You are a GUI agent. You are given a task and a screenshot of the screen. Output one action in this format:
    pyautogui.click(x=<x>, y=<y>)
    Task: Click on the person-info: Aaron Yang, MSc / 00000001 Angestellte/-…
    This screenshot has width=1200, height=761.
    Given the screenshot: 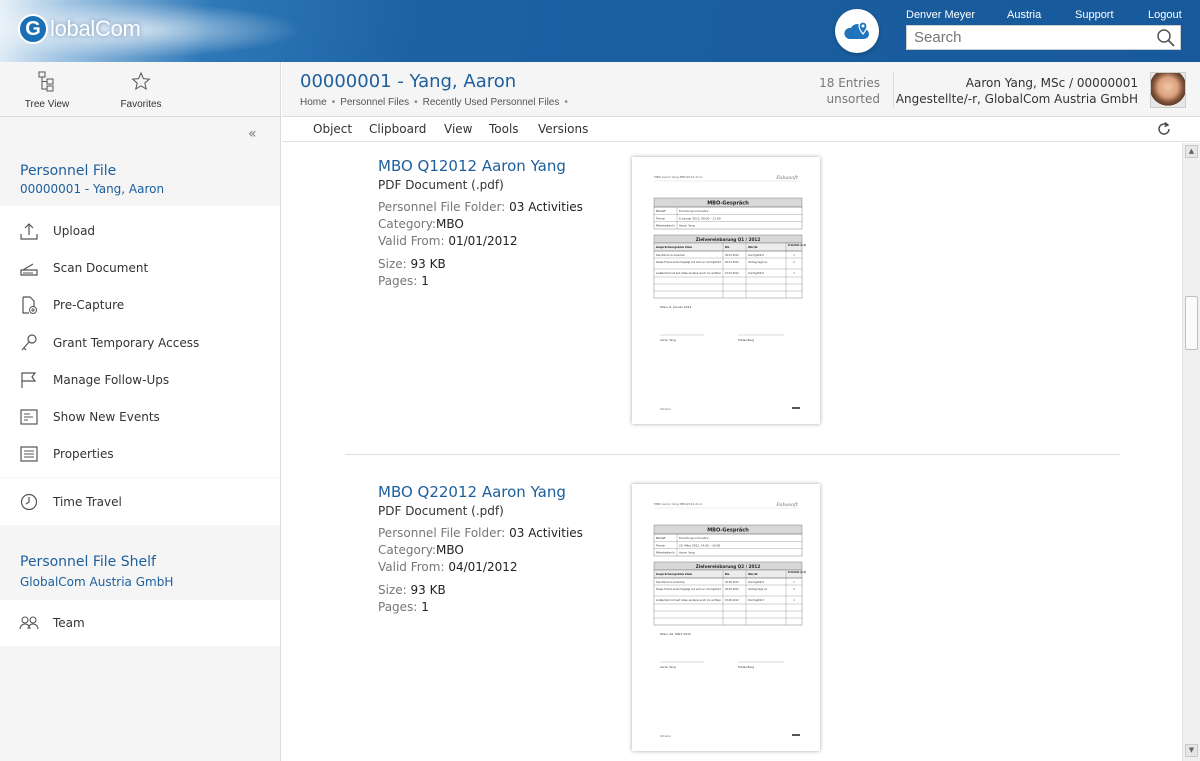 What is the action you would take?
    pyautogui.click(x=1017, y=91)
    